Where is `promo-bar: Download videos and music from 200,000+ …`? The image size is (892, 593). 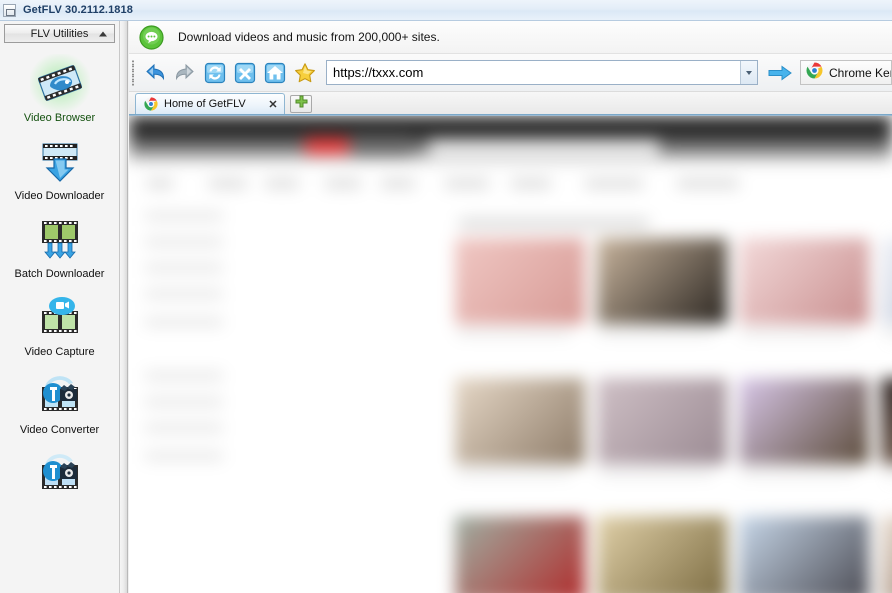
promo-bar: Download videos and music from 200,000+ … is located at coordinates (510, 37).